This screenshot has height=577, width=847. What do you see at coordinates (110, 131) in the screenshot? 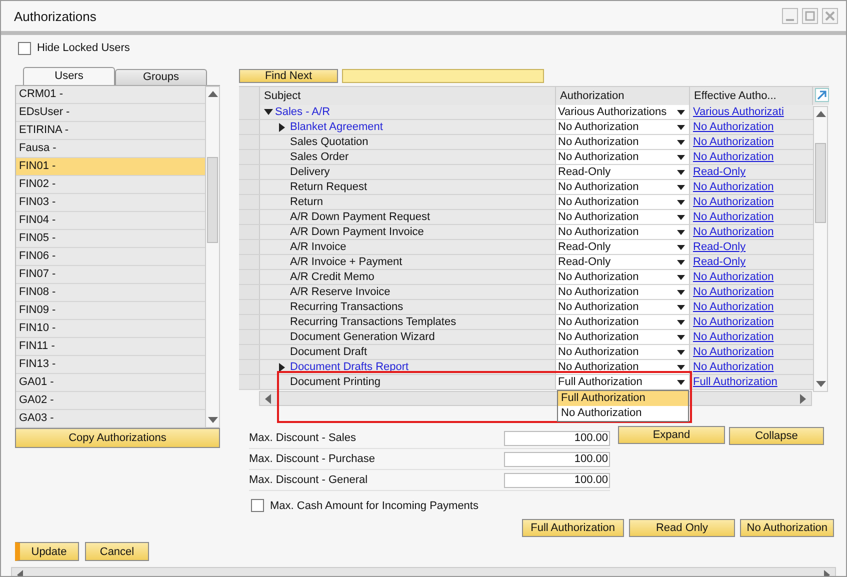
I see `user-item: ETIRINA -` at bounding box center [110, 131].